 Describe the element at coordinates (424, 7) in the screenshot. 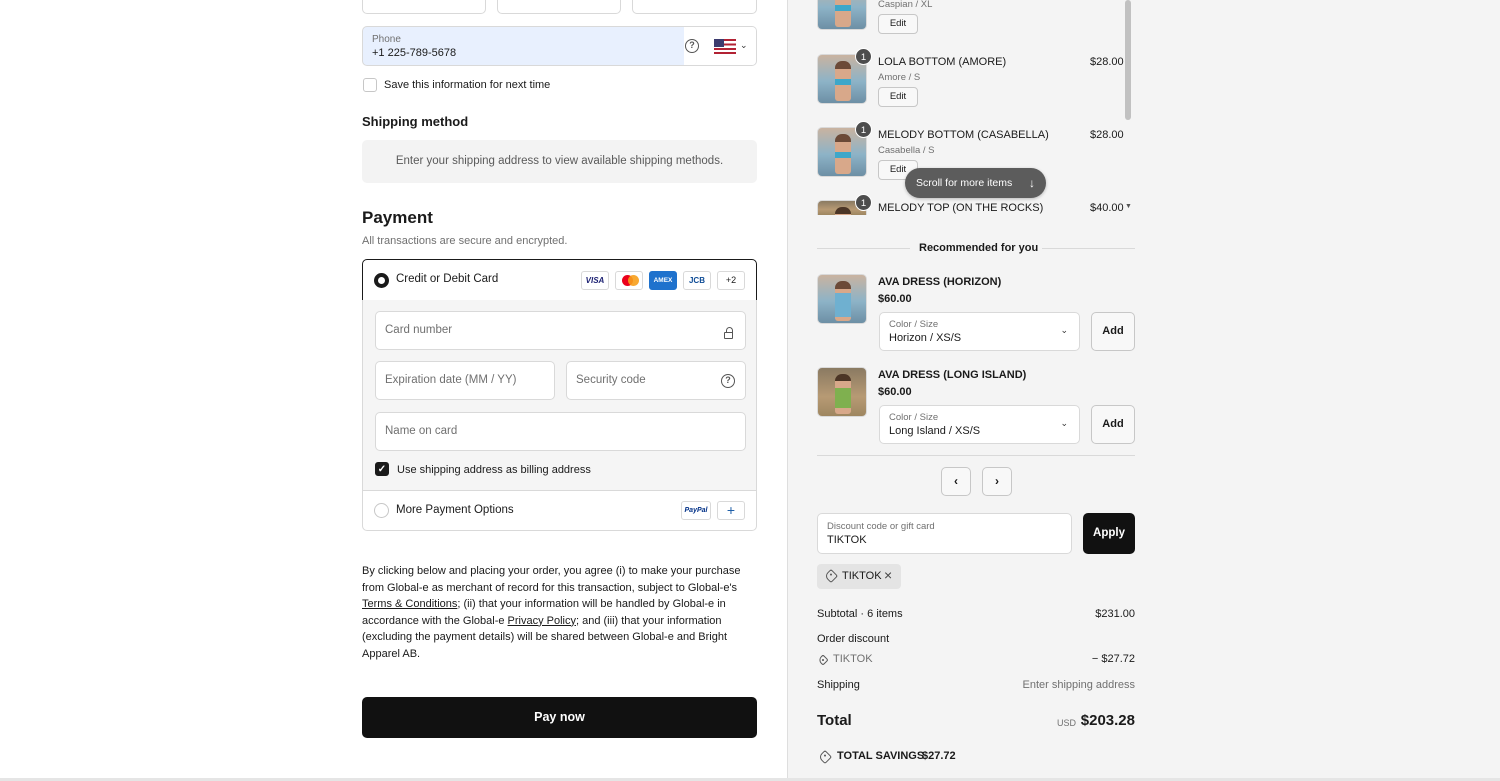

I see `city-field` at that location.